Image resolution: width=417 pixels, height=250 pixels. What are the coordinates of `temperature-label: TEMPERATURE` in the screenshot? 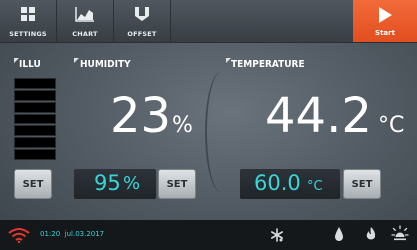 It's located at (268, 64).